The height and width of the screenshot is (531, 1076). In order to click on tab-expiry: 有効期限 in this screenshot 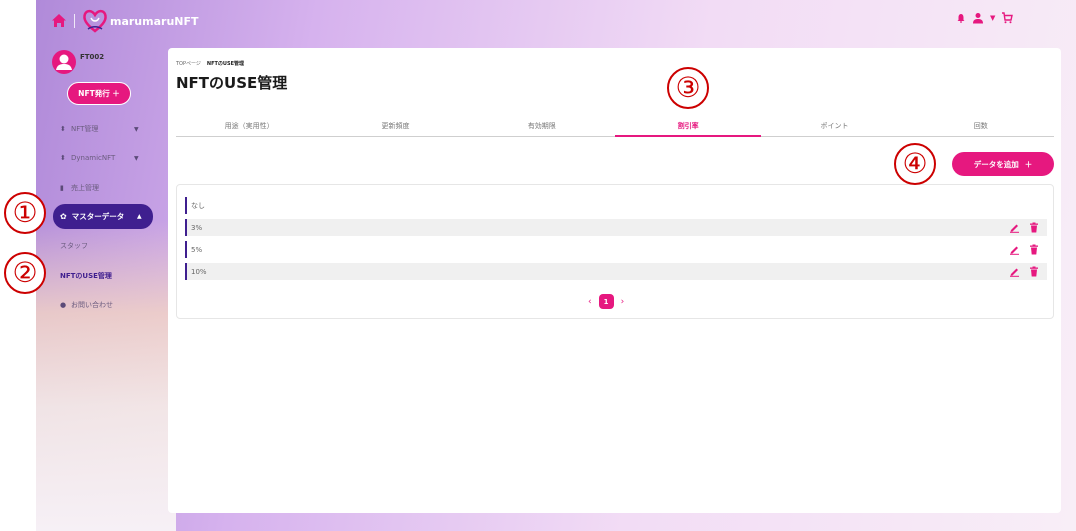, I will do `click(542, 125)`.